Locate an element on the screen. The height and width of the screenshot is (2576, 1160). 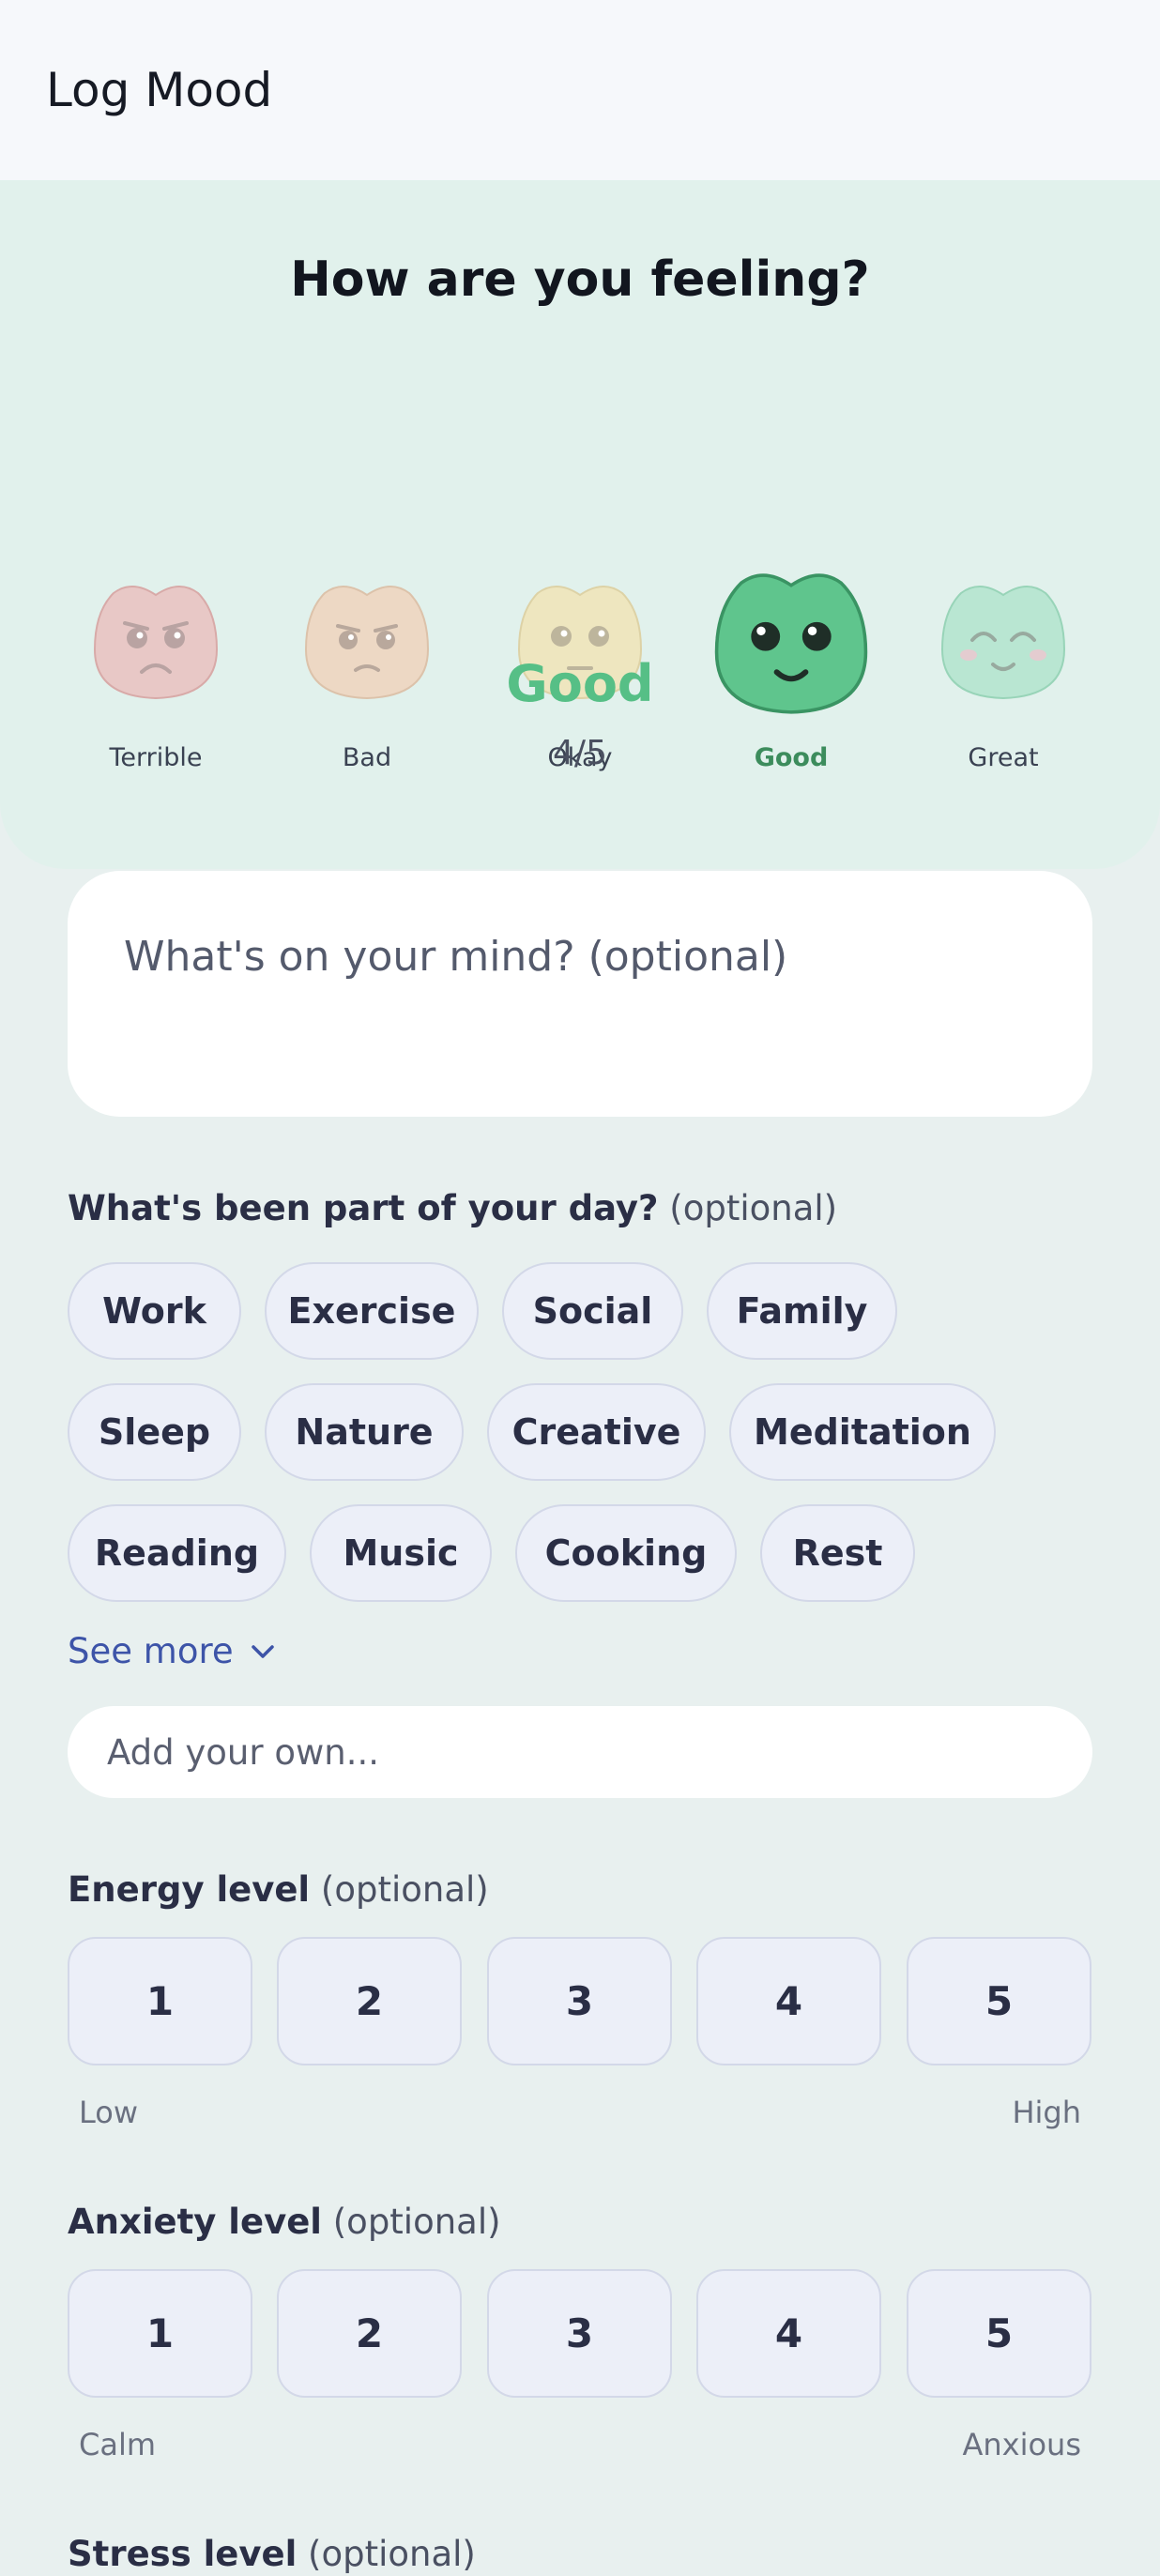
chip-nature: Nature is located at coordinates (364, 1432).